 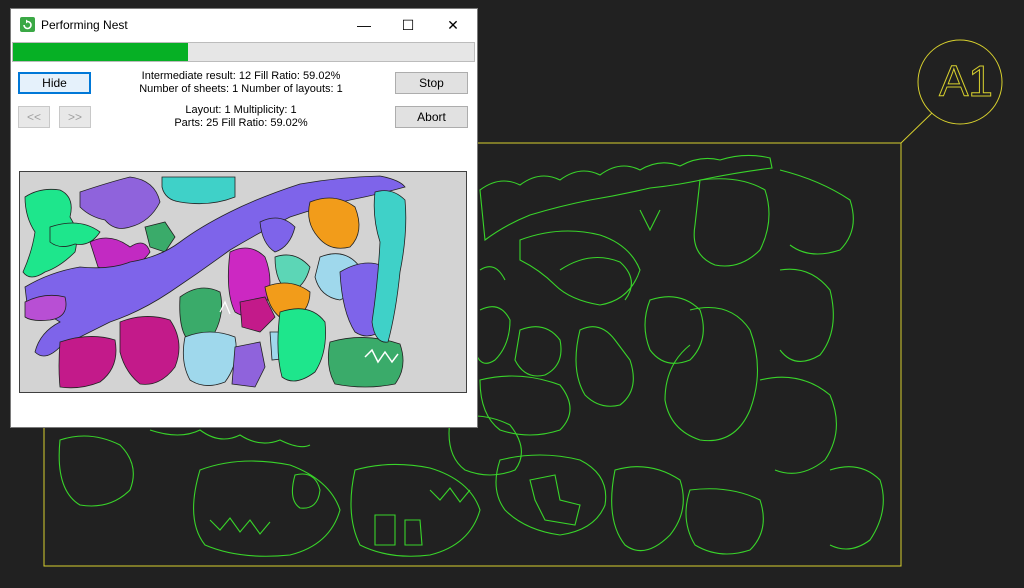 What do you see at coordinates (916, 128) in the screenshot?
I see `badge-leader` at bounding box center [916, 128].